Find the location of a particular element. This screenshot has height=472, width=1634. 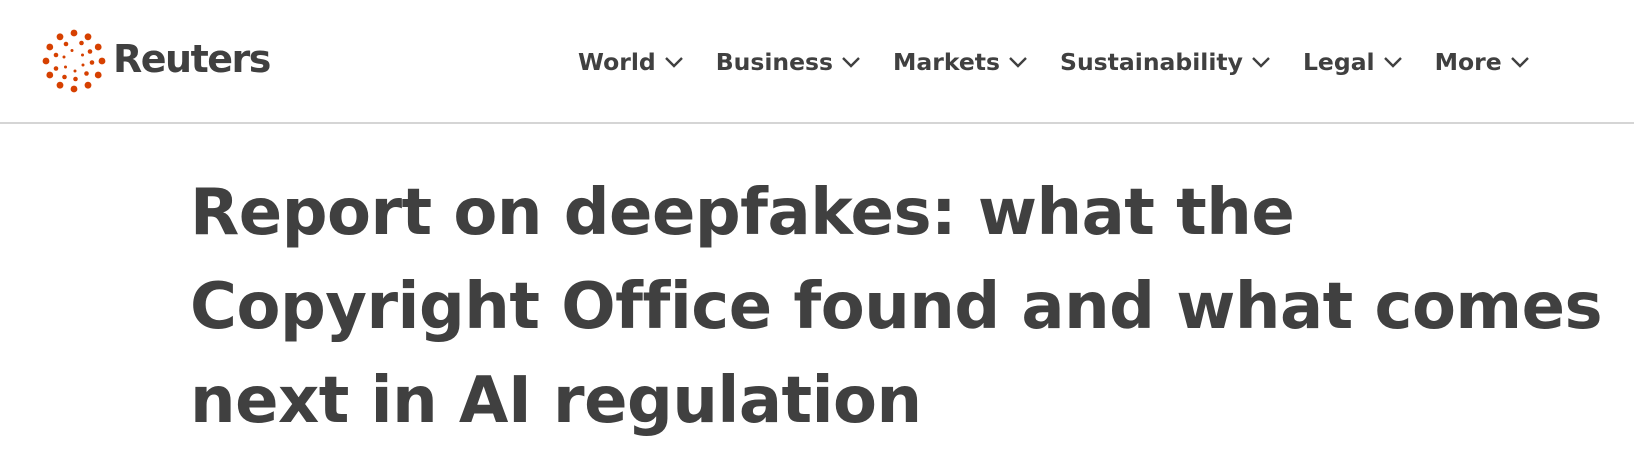

nav-item-label: World is located at coordinates (617, 62).